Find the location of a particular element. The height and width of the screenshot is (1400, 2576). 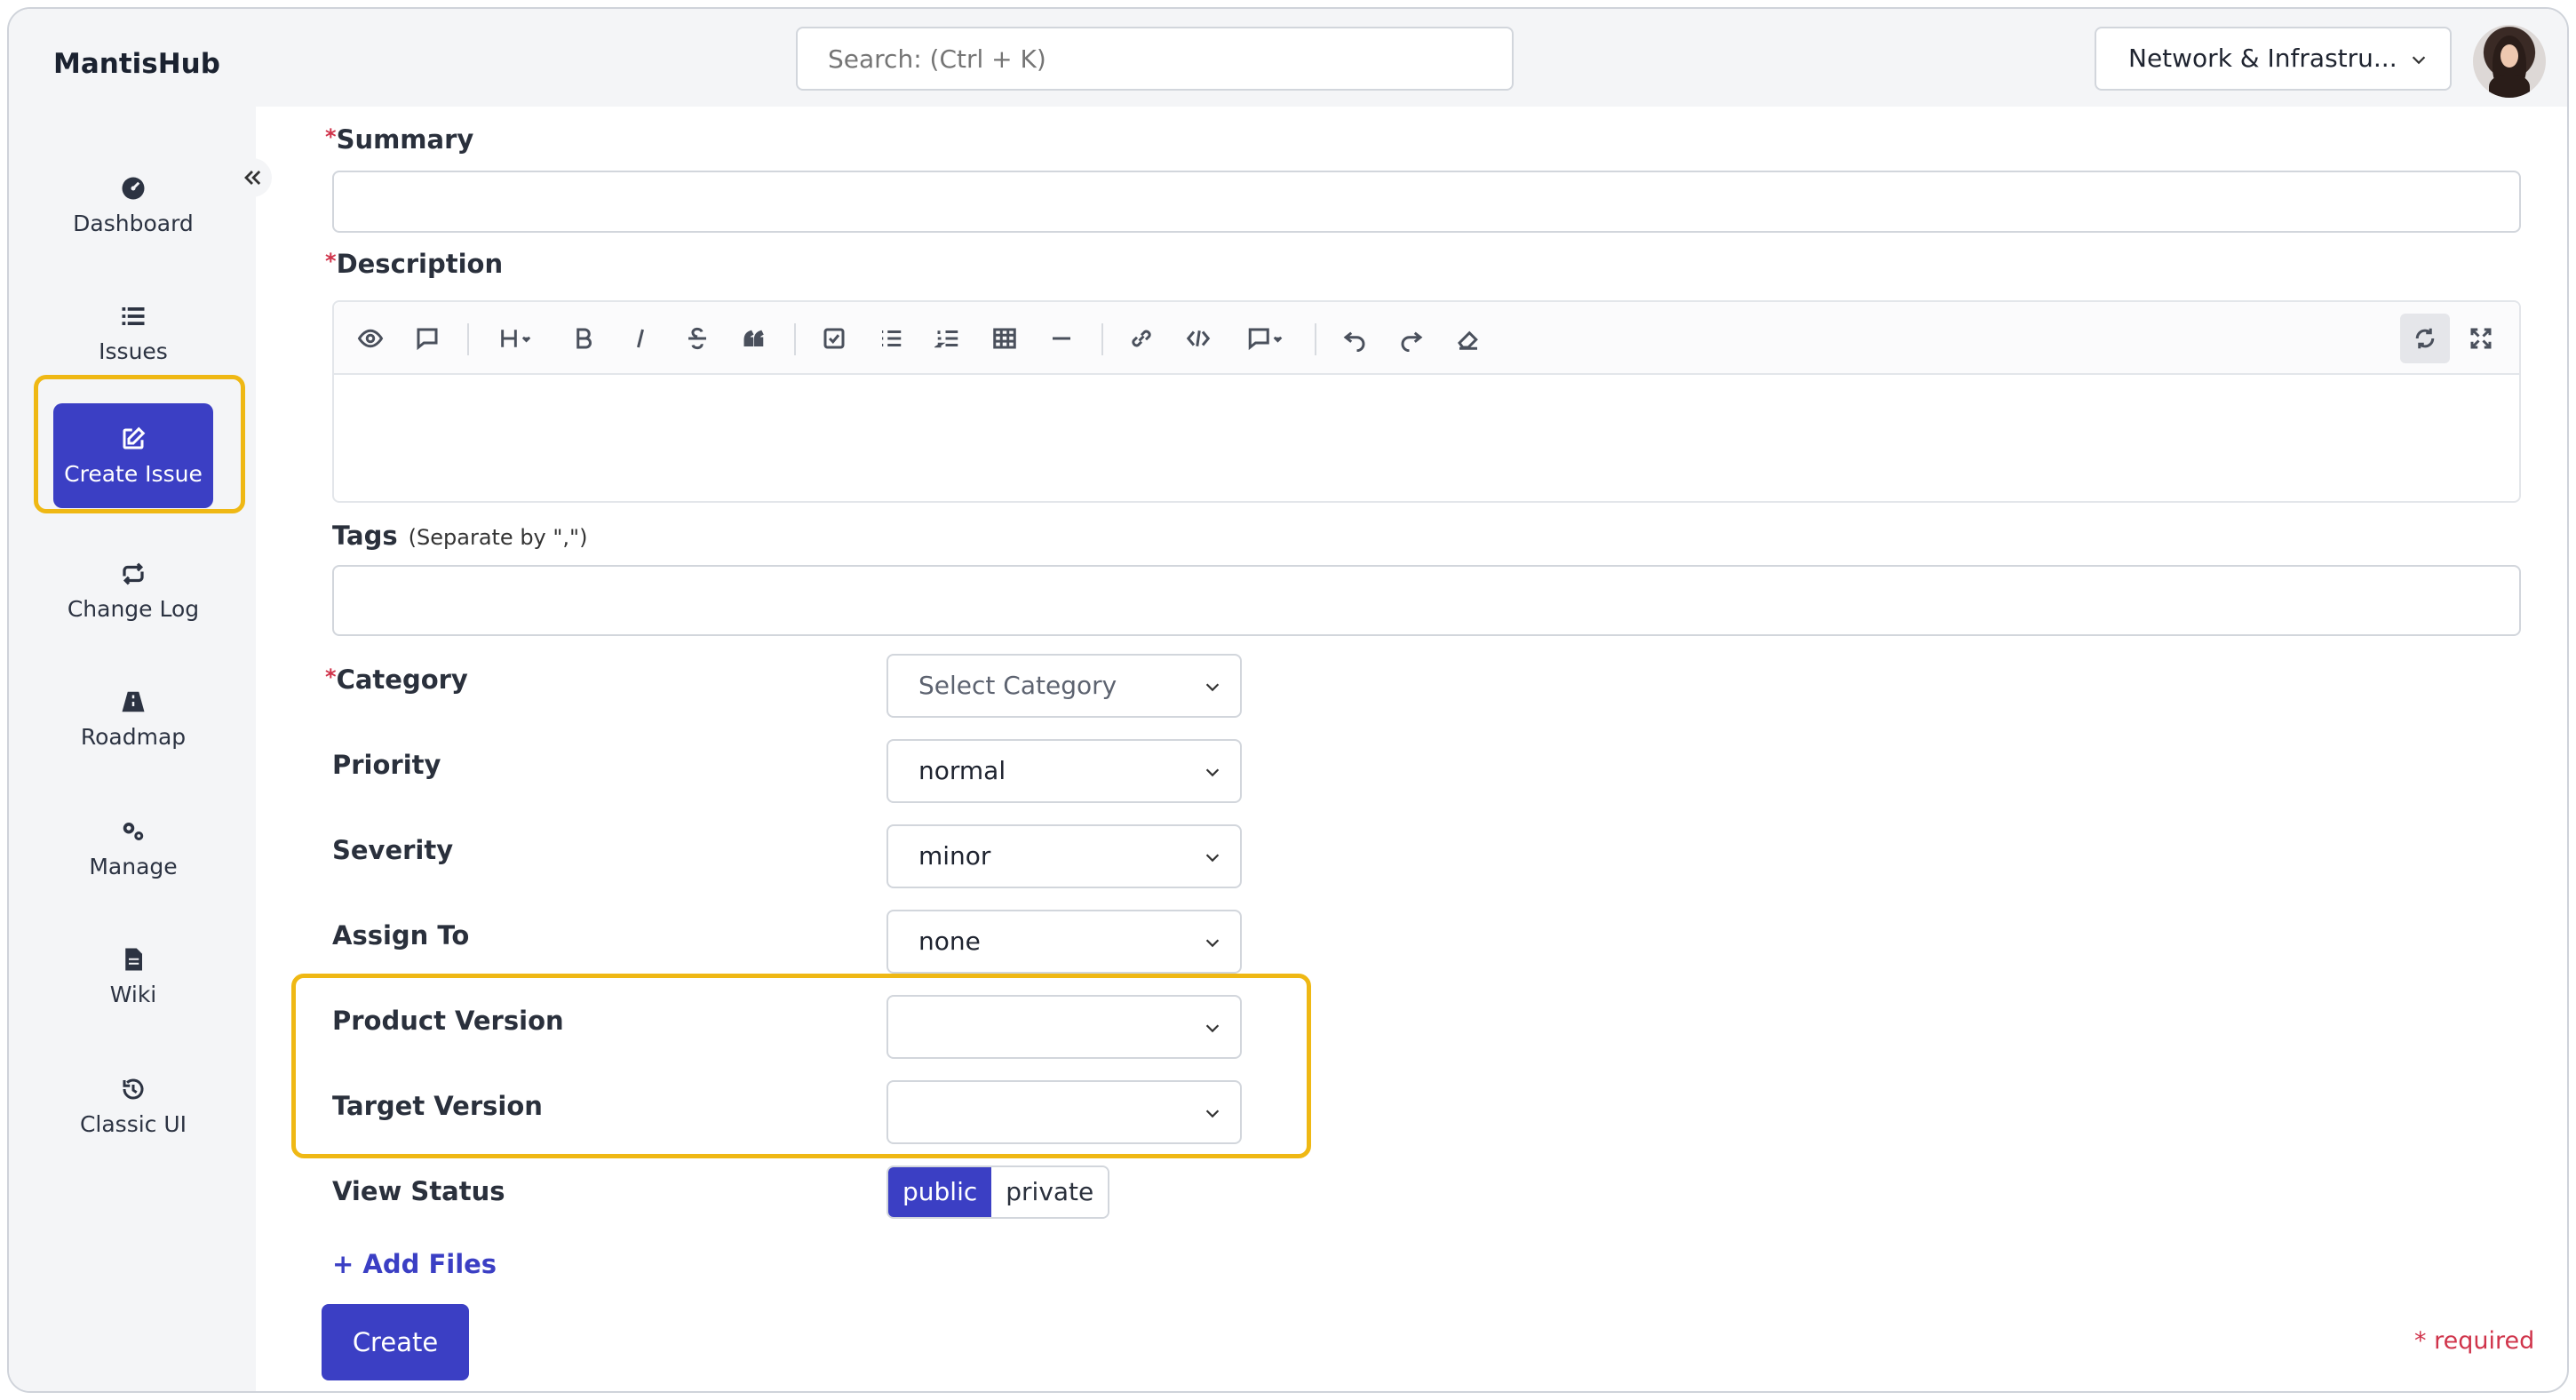

required-mark: * is located at coordinates (331, 261).